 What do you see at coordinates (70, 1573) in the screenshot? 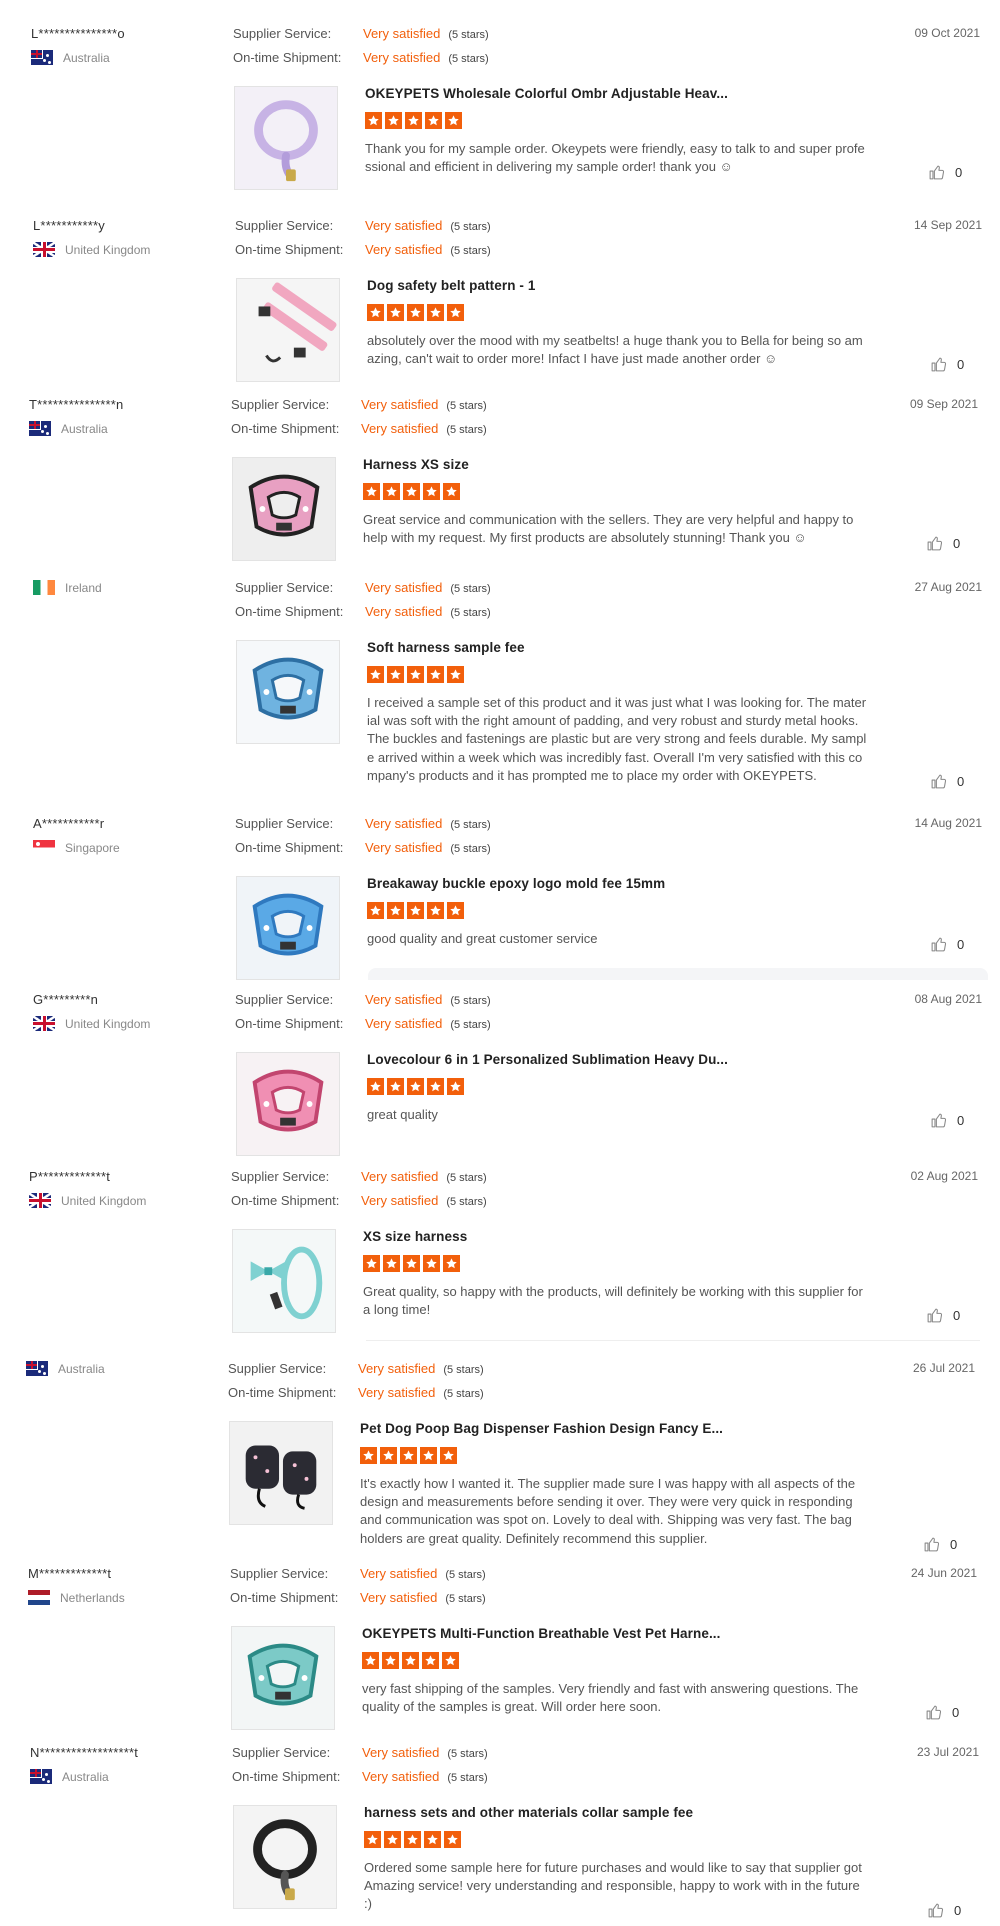
I see `reviewer-name: M*************t` at bounding box center [70, 1573].